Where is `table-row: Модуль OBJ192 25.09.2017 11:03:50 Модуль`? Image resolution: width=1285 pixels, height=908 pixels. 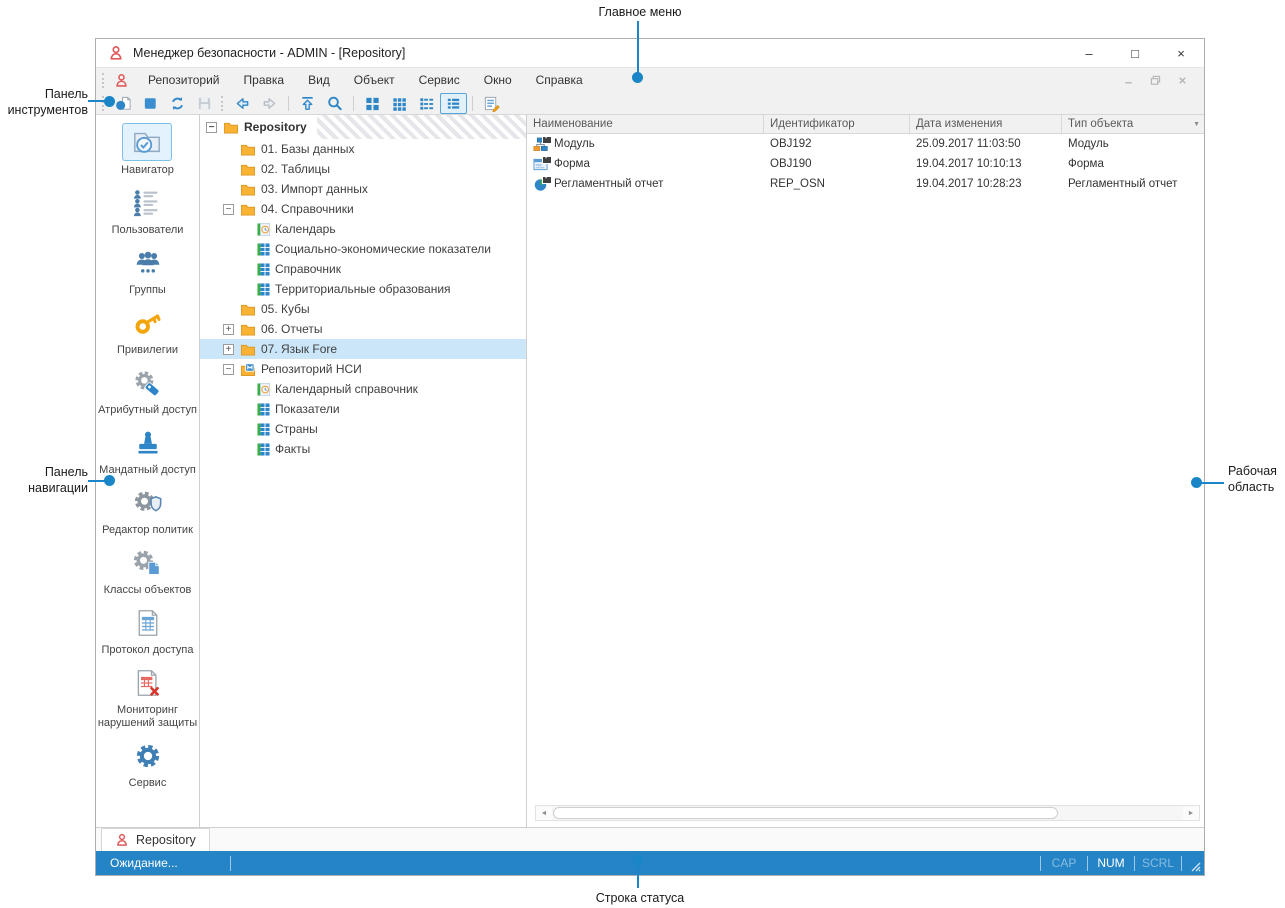 table-row: Модуль OBJ192 25.09.2017 11:03:50 Модуль is located at coordinates (865, 144).